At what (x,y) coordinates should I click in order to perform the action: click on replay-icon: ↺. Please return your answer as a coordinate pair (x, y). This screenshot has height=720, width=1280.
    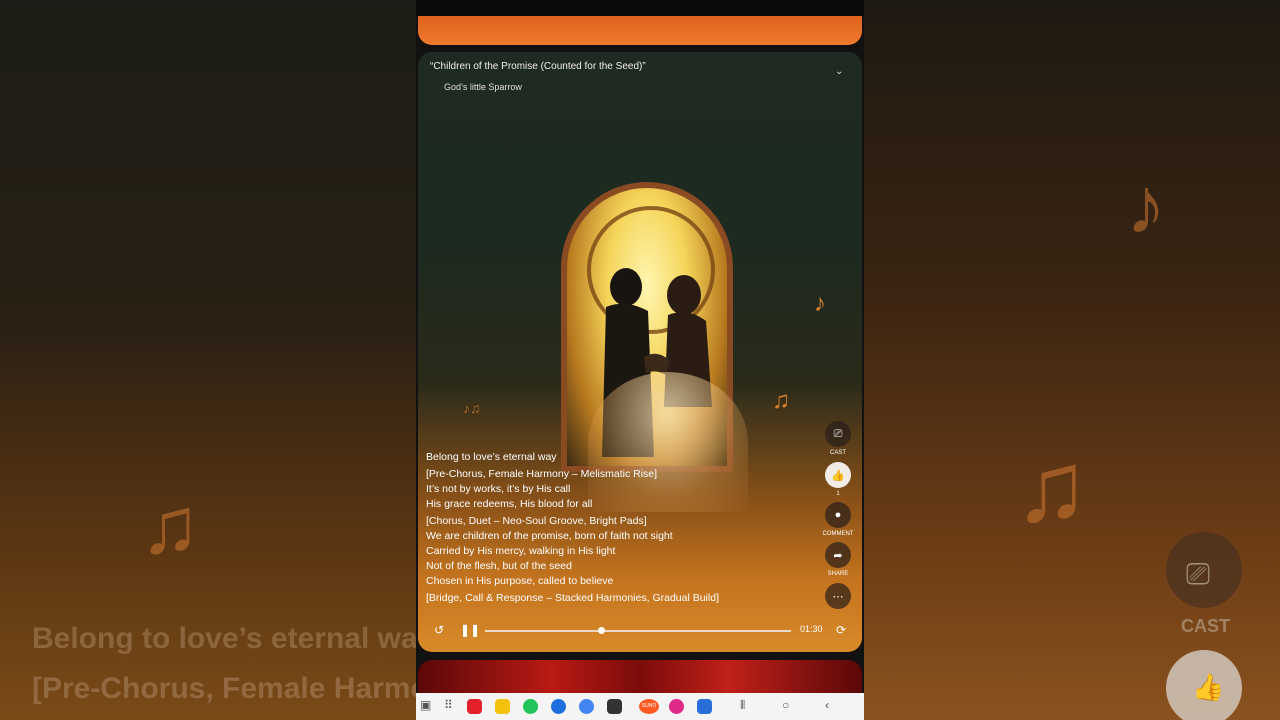
    Looking at the image, I should click on (439, 630).